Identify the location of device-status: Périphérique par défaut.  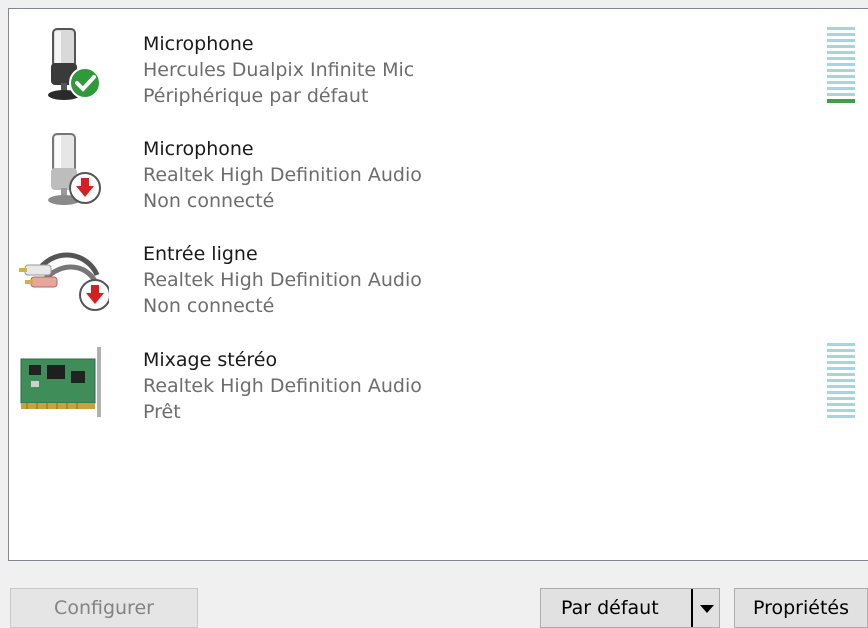
(256, 96).